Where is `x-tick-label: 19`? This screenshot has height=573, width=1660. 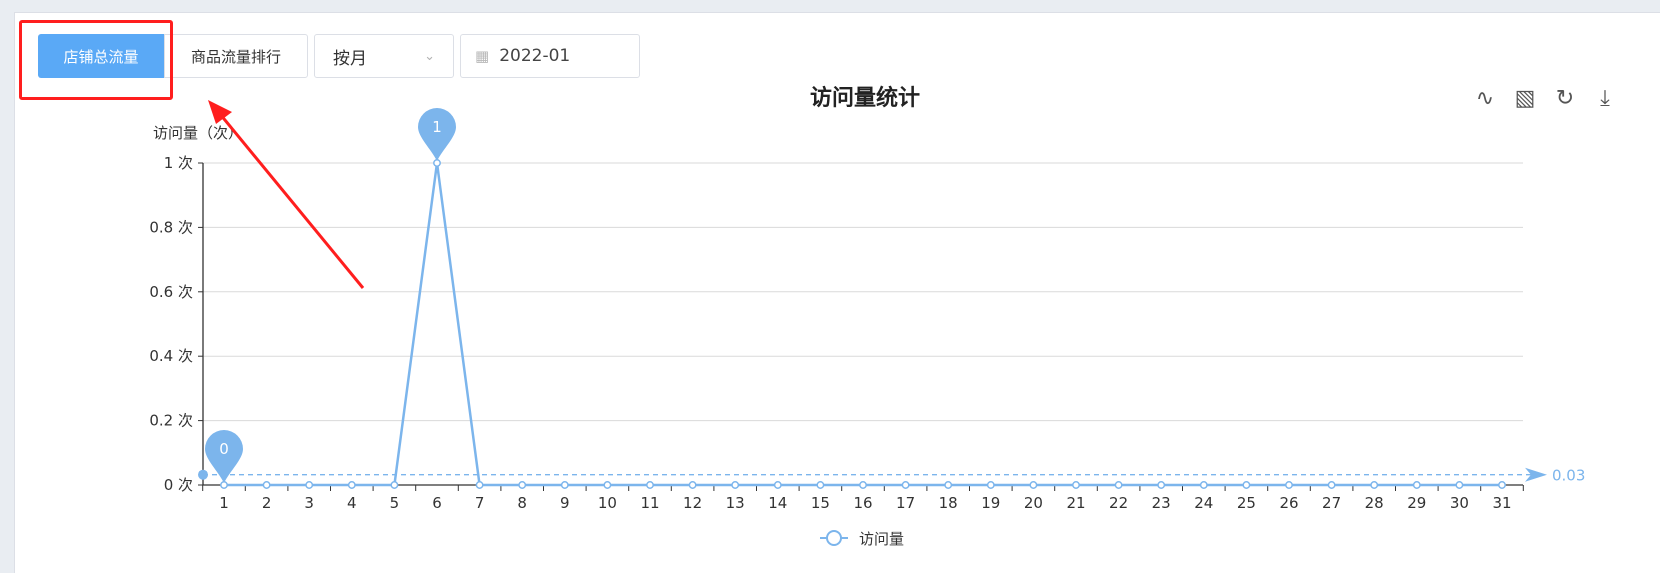
x-tick-label: 19 is located at coordinates (990, 503).